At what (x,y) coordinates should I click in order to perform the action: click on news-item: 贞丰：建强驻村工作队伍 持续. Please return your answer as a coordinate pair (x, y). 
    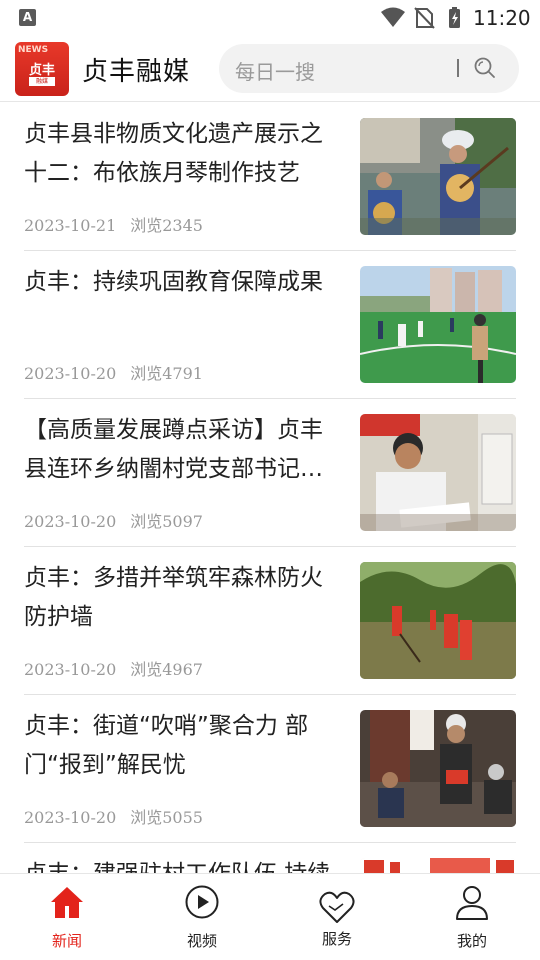
    Looking at the image, I should click on (270, 858).